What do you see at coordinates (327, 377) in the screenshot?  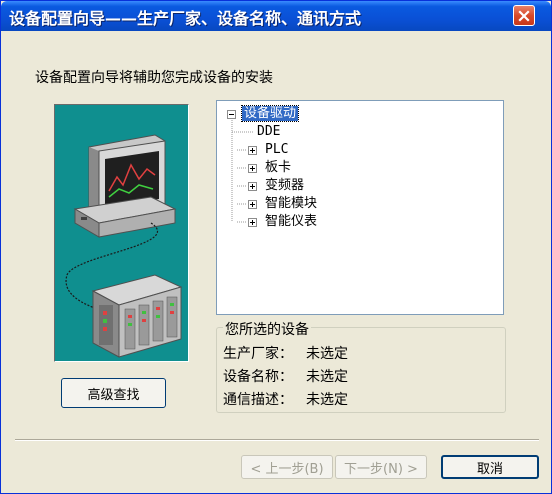 I see `device-name-value: 未选定` at bounding box center [327, 377].